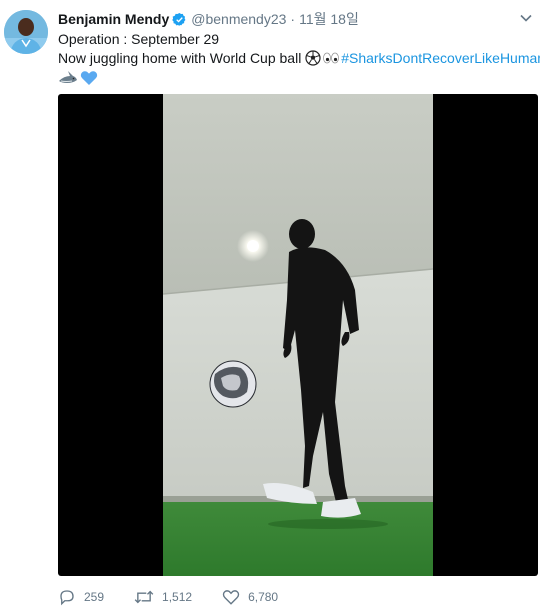  Describe the element at coordinates (67, 598) in the screenshot. I see `reply-icon` at that location.